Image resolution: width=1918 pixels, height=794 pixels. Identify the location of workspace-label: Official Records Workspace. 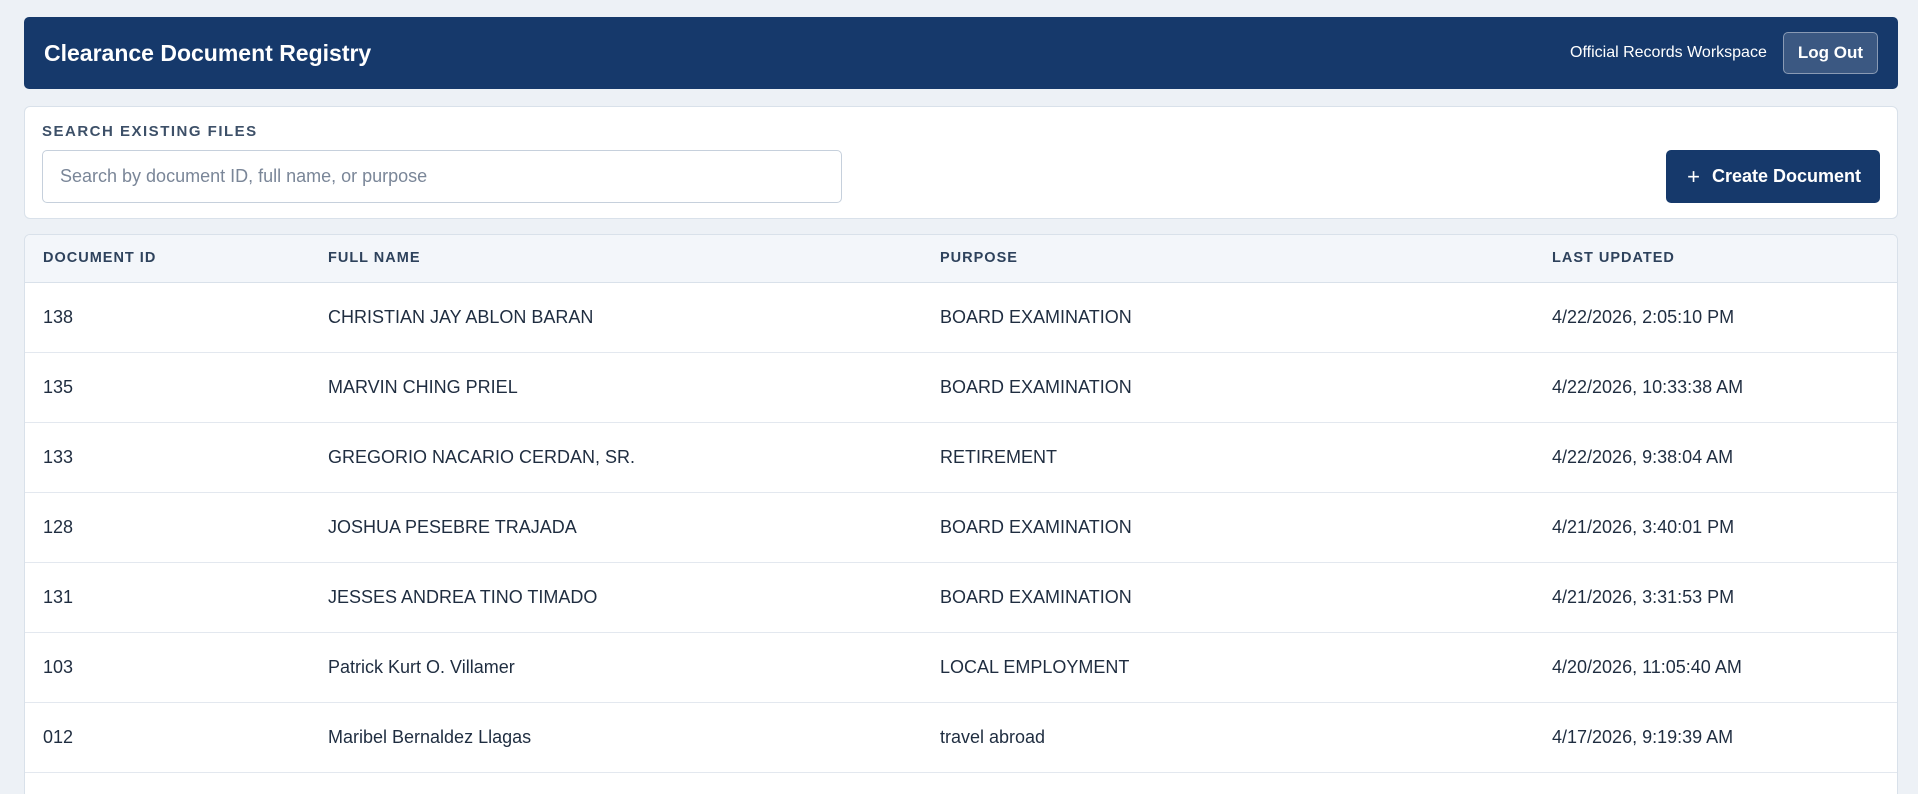
(1668, 52).